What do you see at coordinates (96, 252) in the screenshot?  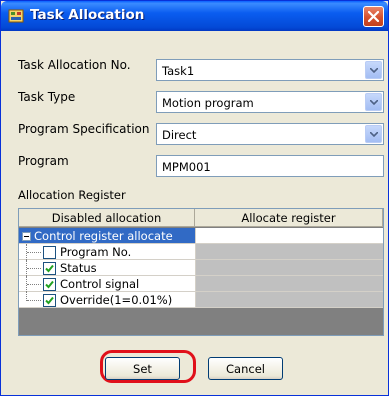 I see `item-label: Program No.` at bounding box center [96, 252].